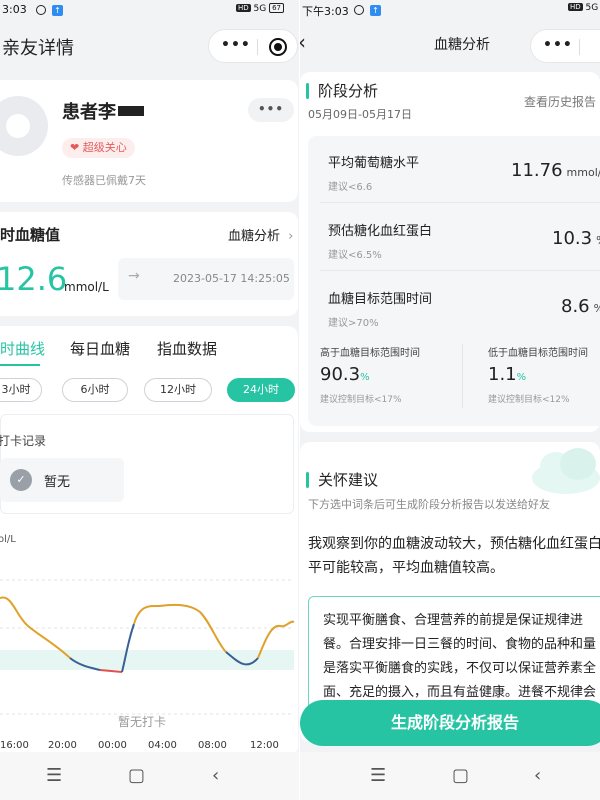 This screenshot has height=800, width=600. What do you see at coordinates (350, 187) in the screenshot?
I see `metric-avg-glucose-hint: 建议<6.6` at bounding box center [350, 187].